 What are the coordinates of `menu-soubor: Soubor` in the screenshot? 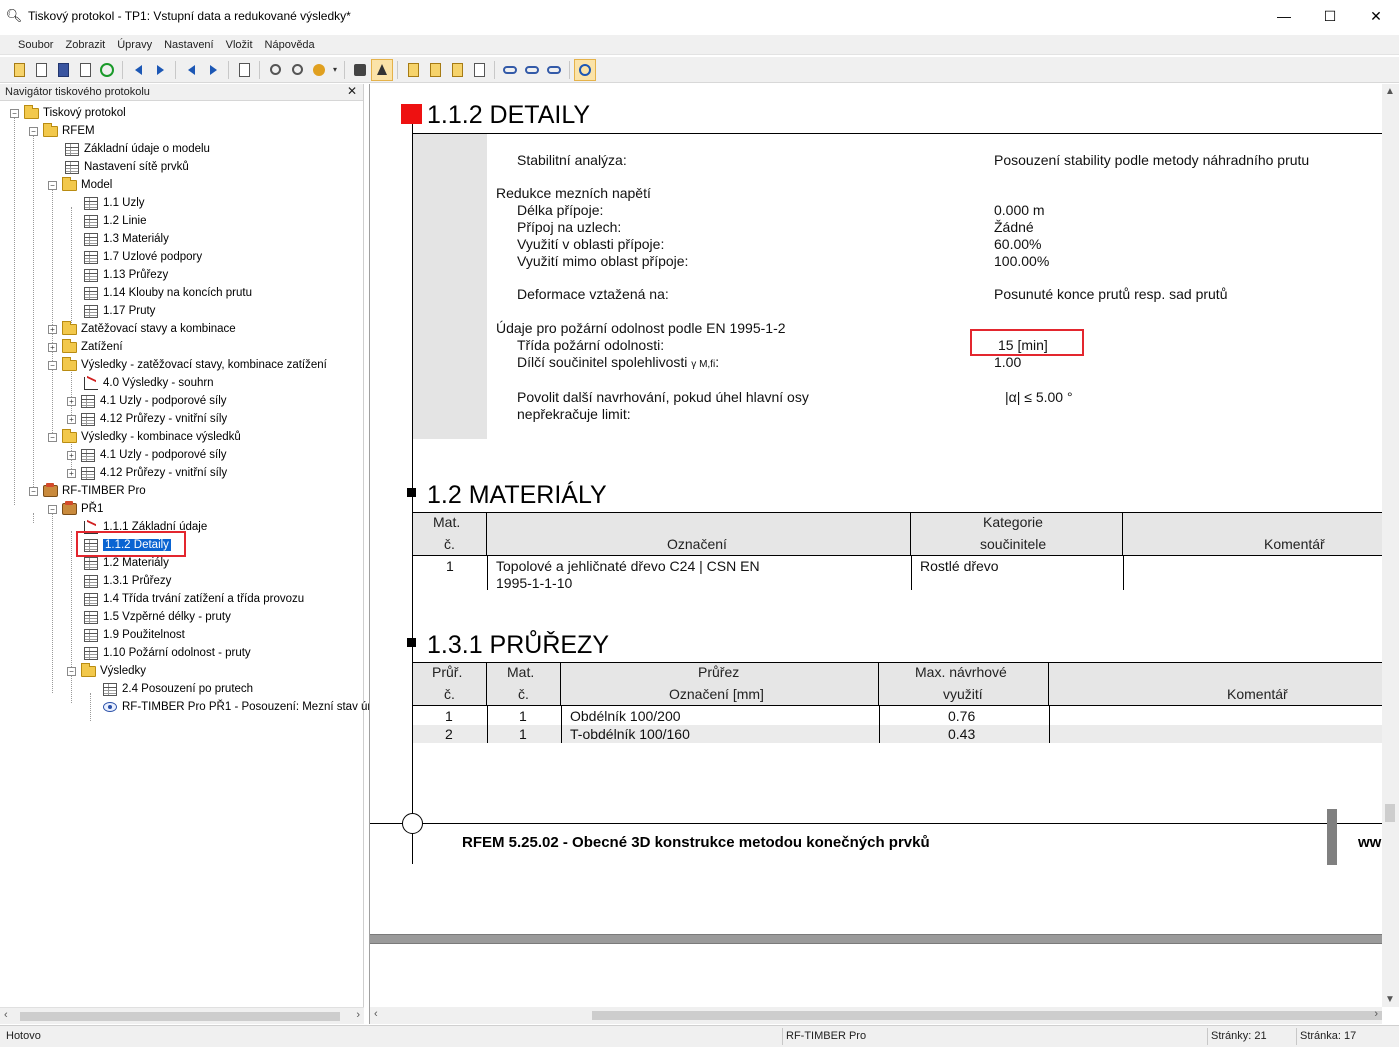 It's located at (35, 45).